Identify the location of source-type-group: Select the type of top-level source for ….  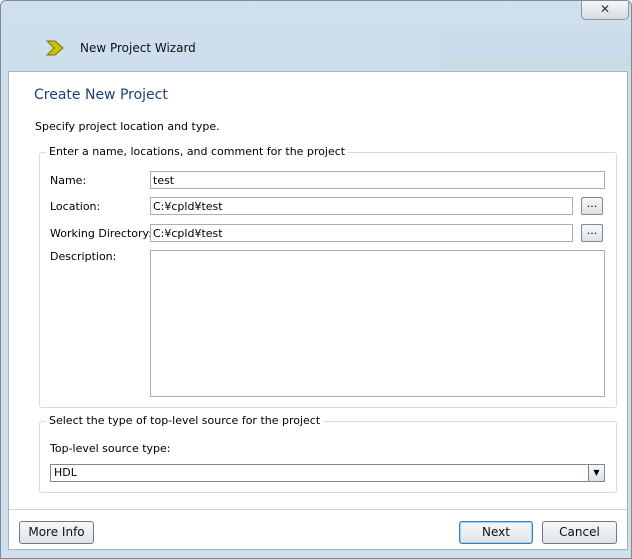
(328, 453).